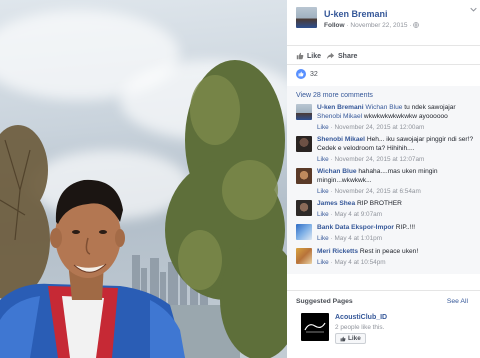  What do you see at coordinates (378, 25) in the screenshot?
I see `post-date: November 22, 2015` at bounding box center [378, 25].